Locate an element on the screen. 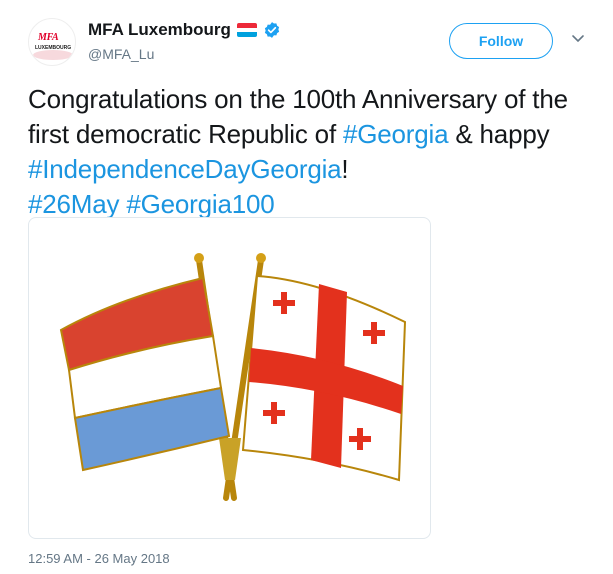 Image resolution: width=613 pixels, height=574 pixels. tweet-text-segment: & happy is located at coordinates (499, 134).